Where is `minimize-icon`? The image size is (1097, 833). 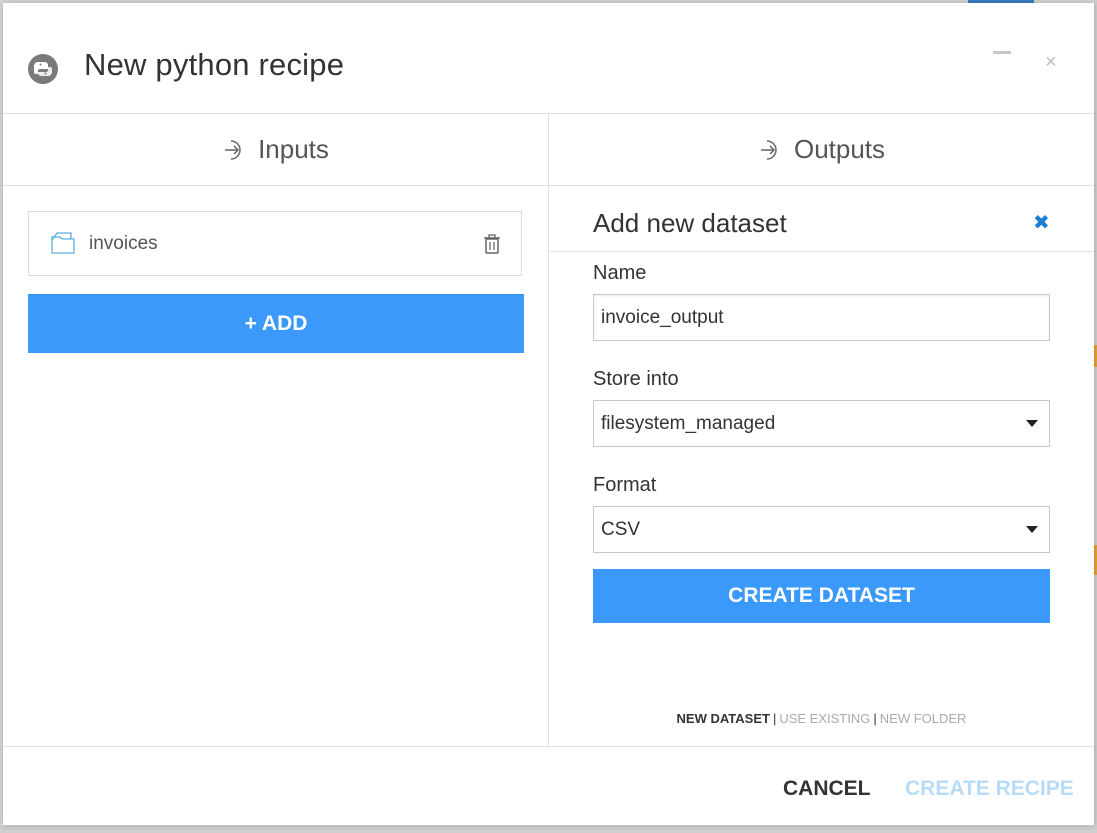 minimize-icon is located at coordinates (1002, 52).